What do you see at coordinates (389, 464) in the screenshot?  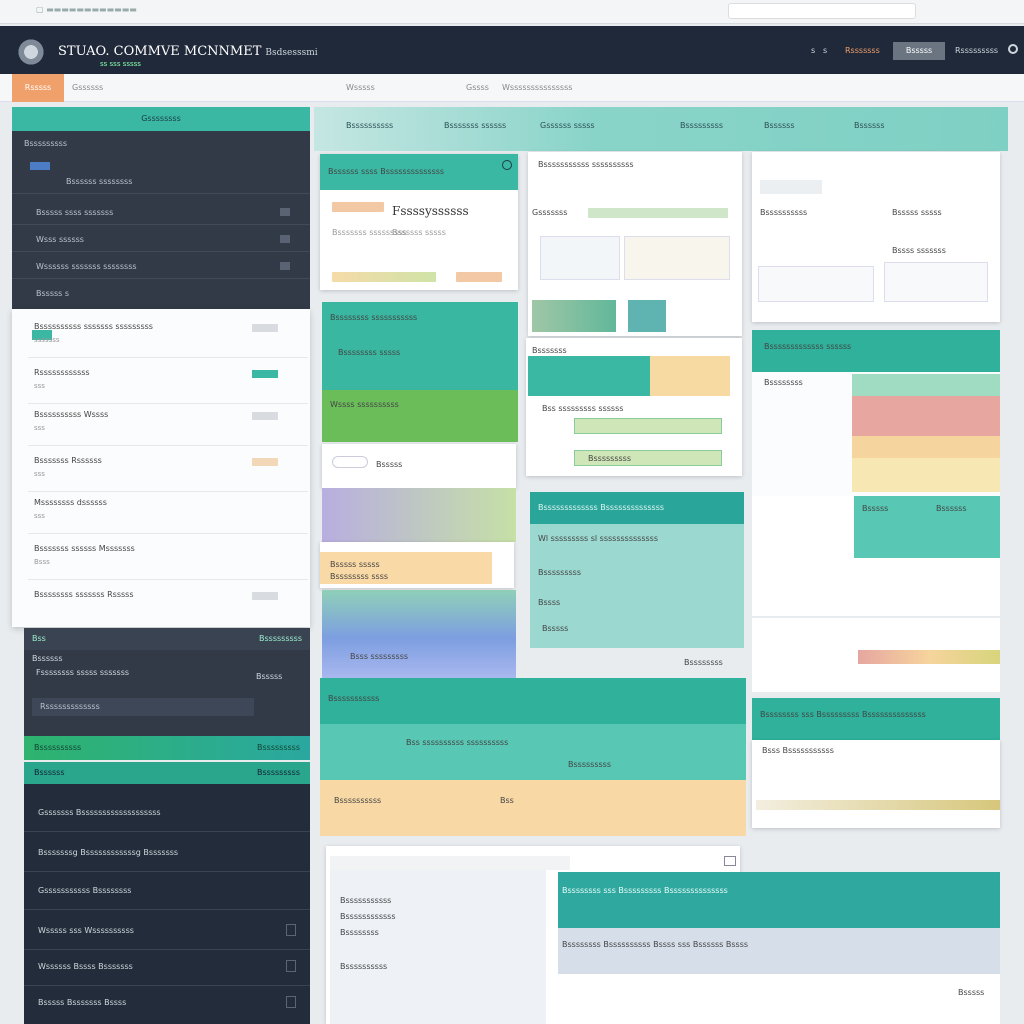 I see `metric-row-text: Bsssss` at bounding box center [389, 464].